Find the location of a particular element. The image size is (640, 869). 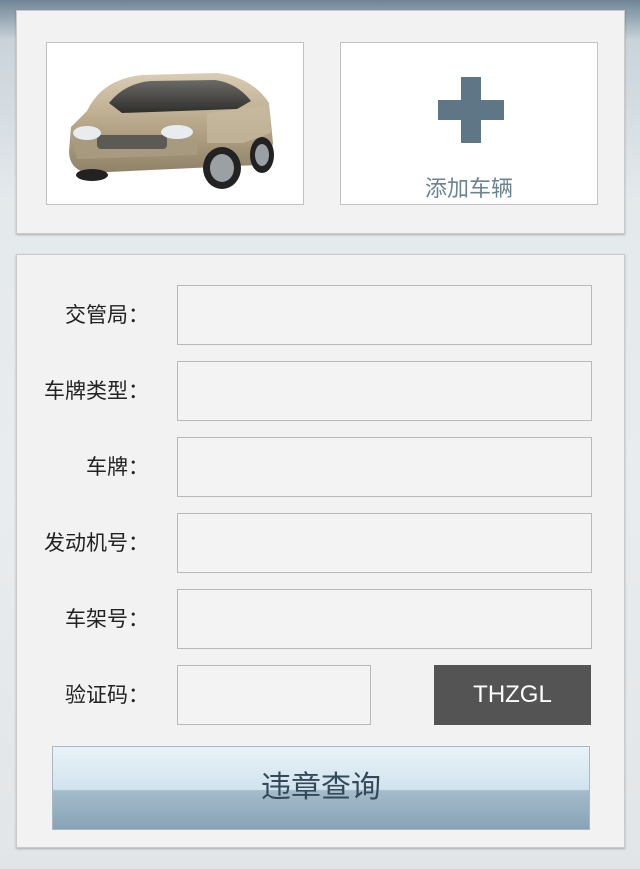

form-row-engine-number: 发动机号： is located at coordinates (320, 543).